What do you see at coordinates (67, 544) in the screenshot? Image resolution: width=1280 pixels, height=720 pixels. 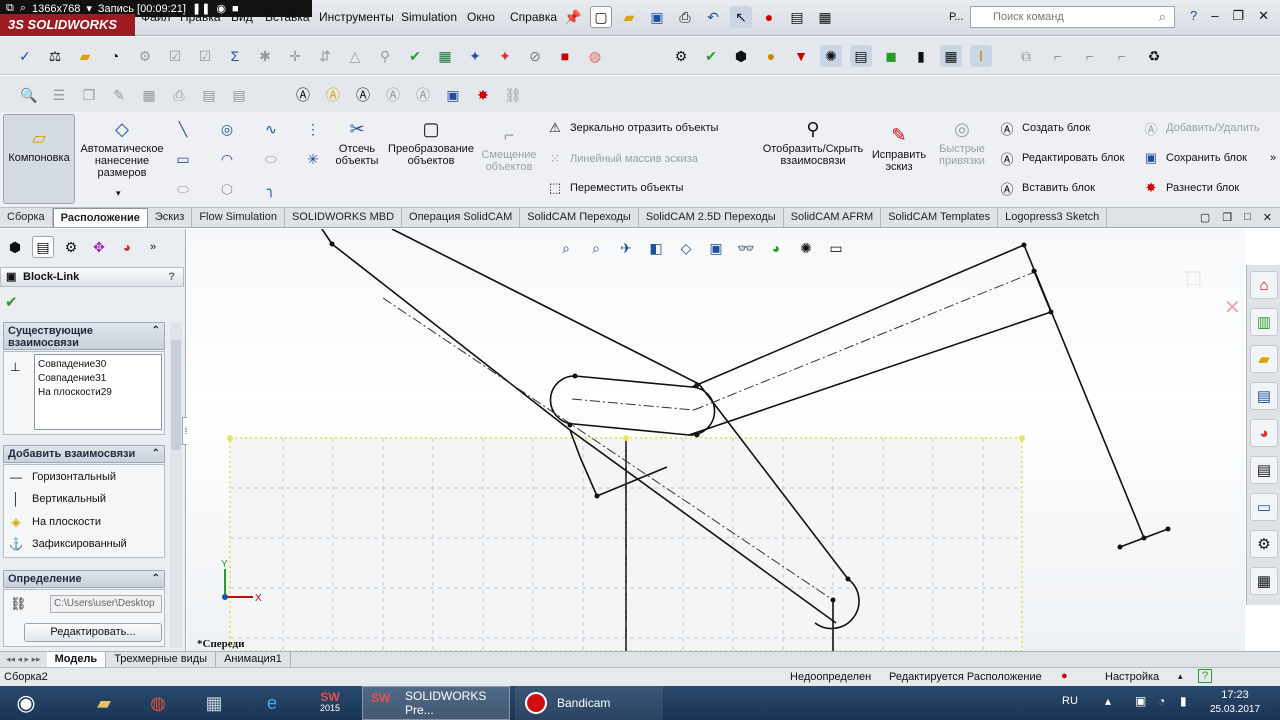 I see `fixed-relation: ⚓ Зафиксированный` at bounding box center [67, 544].